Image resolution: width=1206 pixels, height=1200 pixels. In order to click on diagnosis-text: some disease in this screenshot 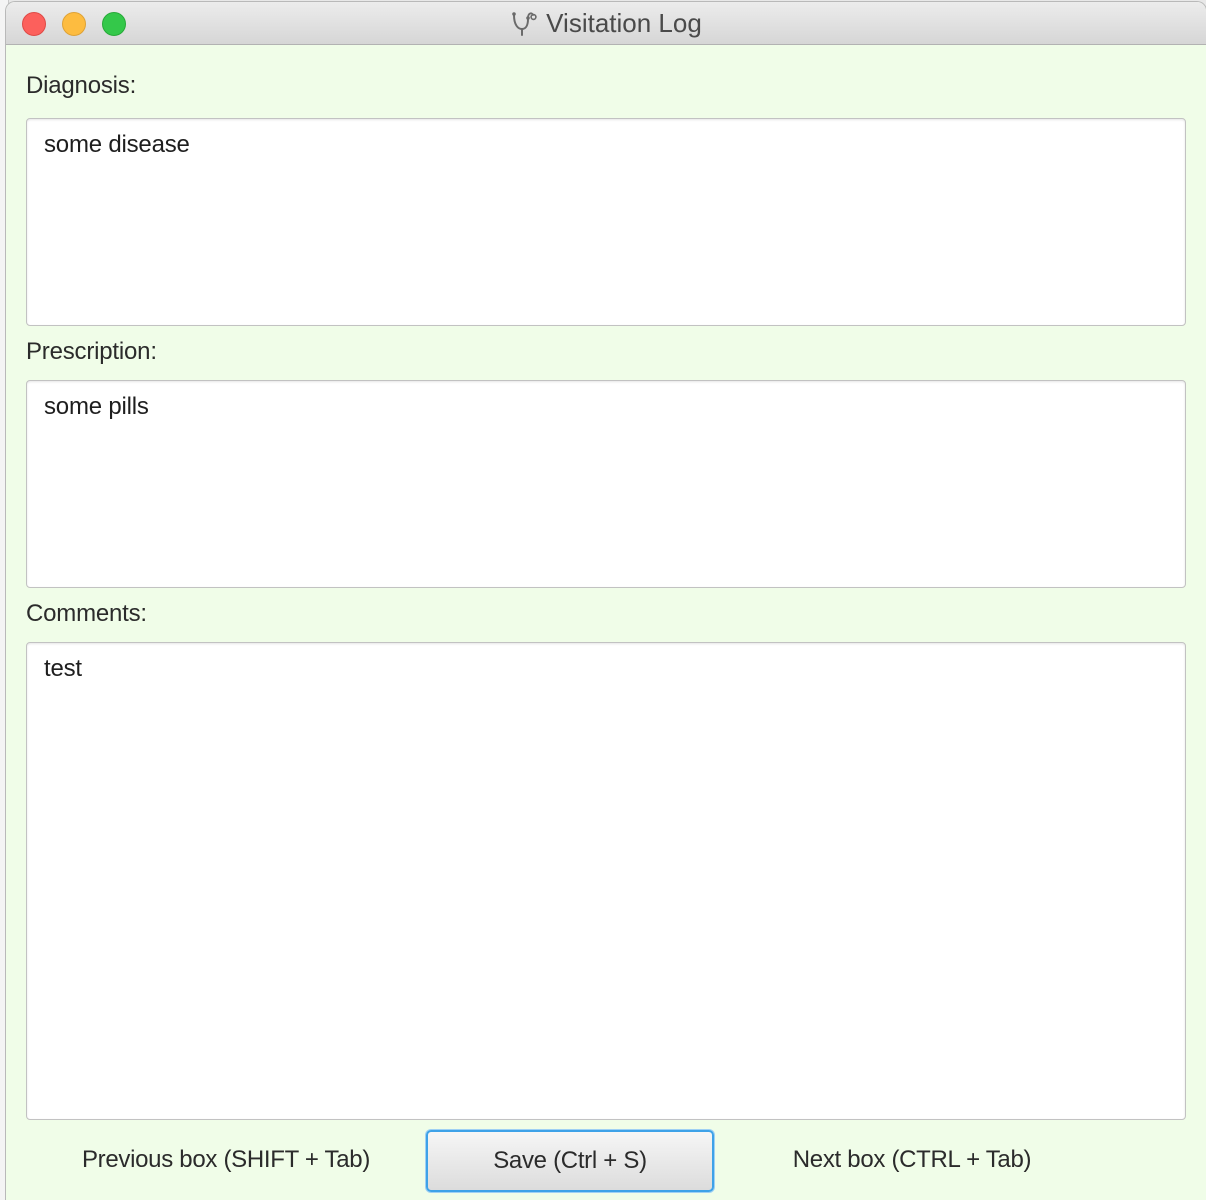, I will do `click(117, 144)`.